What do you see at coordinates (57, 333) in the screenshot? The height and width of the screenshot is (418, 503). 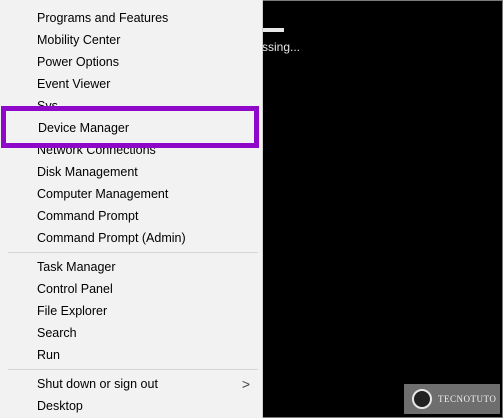 I see `menu-item-label: Search` at bounding box center [57, 333].